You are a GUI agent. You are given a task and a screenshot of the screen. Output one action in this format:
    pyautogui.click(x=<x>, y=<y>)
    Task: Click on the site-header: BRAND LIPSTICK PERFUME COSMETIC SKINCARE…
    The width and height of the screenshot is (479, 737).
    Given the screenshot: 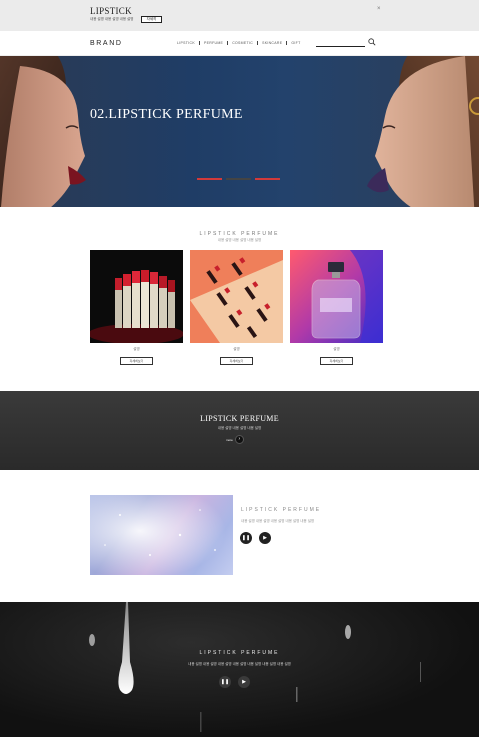 What is the action you would take?
    pyautogui.click(x=239, y=43)
    